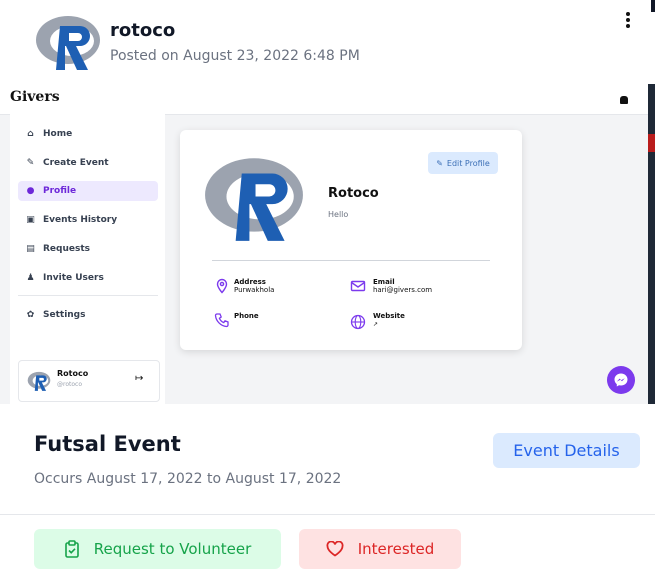 Image resolution: width=655 pixels, height=572 pixels. What do you see at coordinates (73, 373) in the screenshot?
I see `user-name: Rotoco` at bounding box center [73, 373].